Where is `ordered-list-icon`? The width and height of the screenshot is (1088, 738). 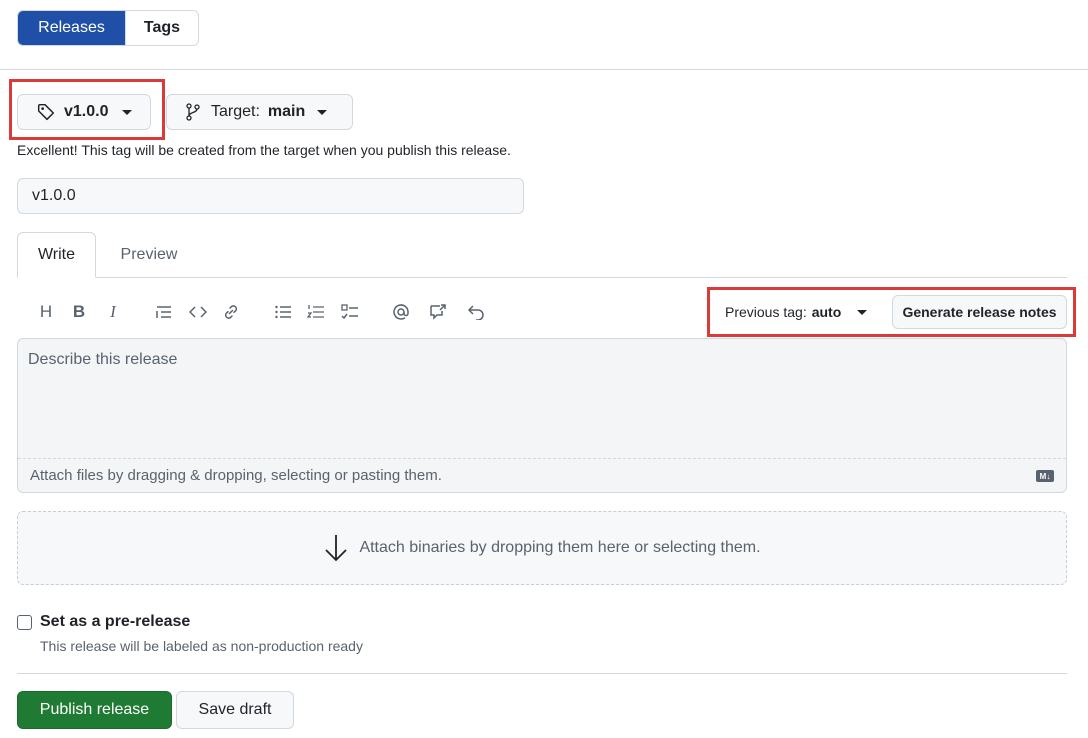
ordered-list-icon is located at coordinates (316, 312).